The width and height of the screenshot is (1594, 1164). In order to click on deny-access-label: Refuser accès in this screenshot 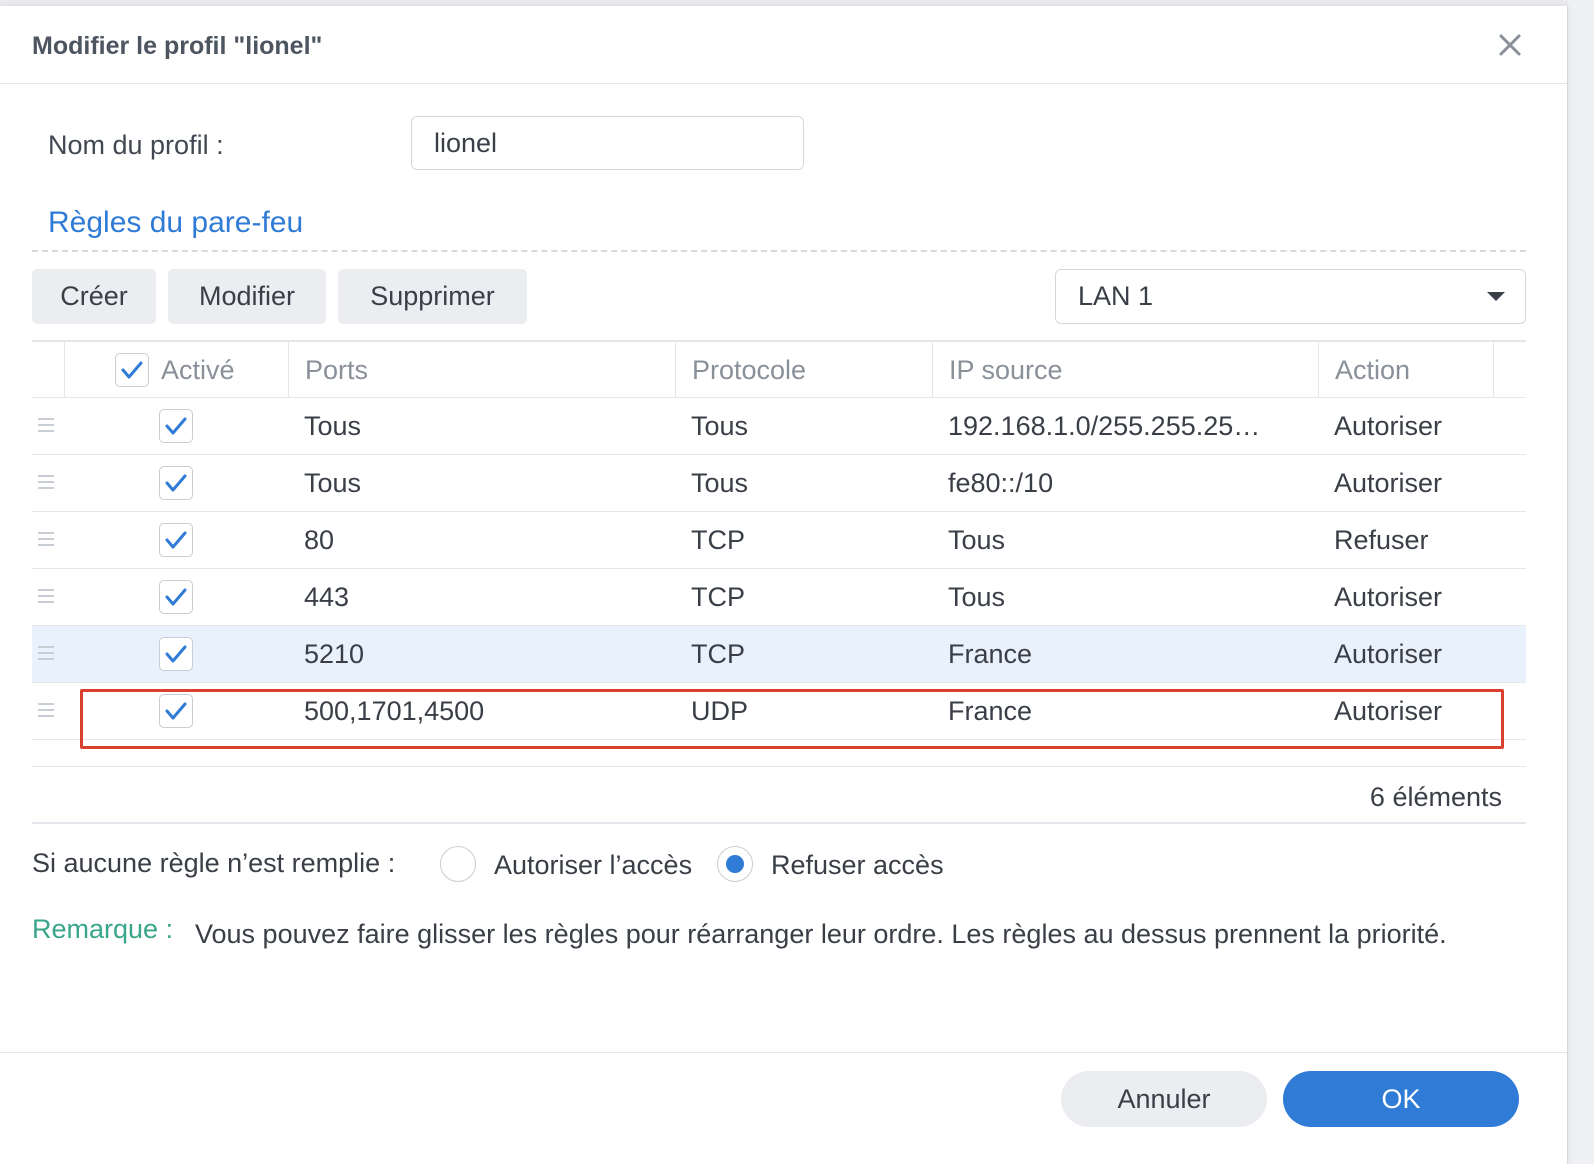, I will do `click(857, 865)`.